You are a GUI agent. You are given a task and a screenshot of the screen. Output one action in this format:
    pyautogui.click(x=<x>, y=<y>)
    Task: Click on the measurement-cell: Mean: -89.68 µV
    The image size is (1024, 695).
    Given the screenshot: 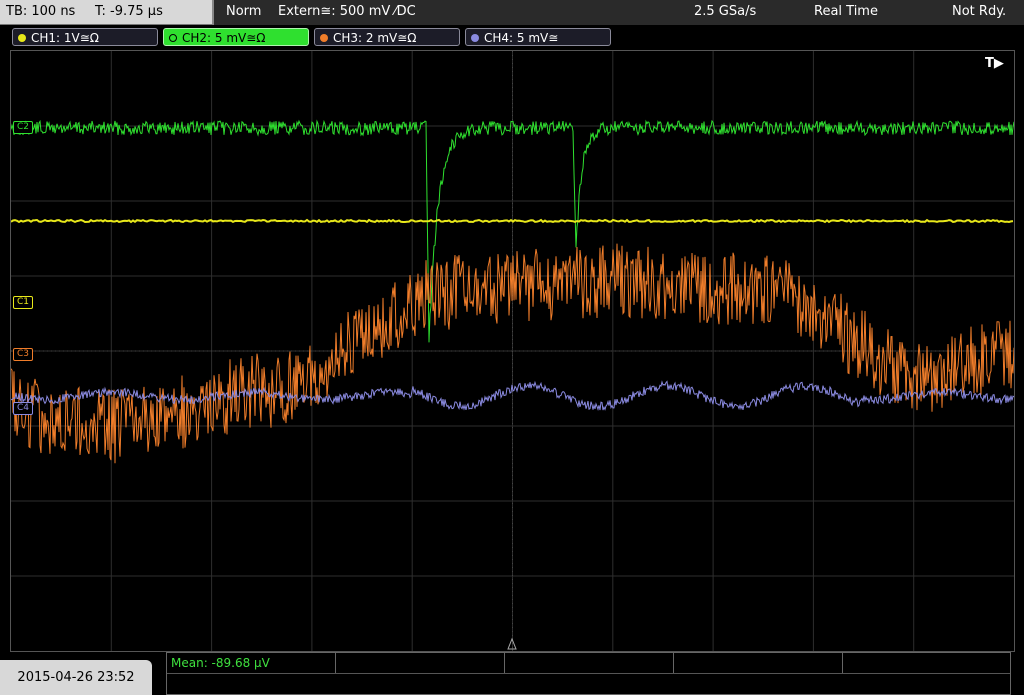 What is the action you would take?
    pyautogui.click(x=251, y=663)
    